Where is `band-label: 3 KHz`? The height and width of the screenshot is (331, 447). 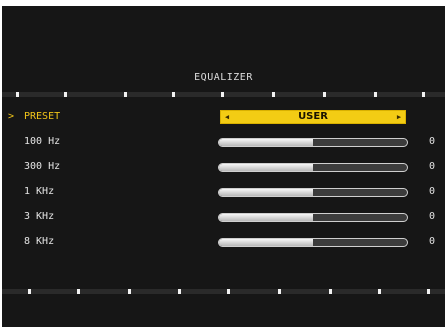 band-label: 3 KHz is located at coordinates (39, 216).